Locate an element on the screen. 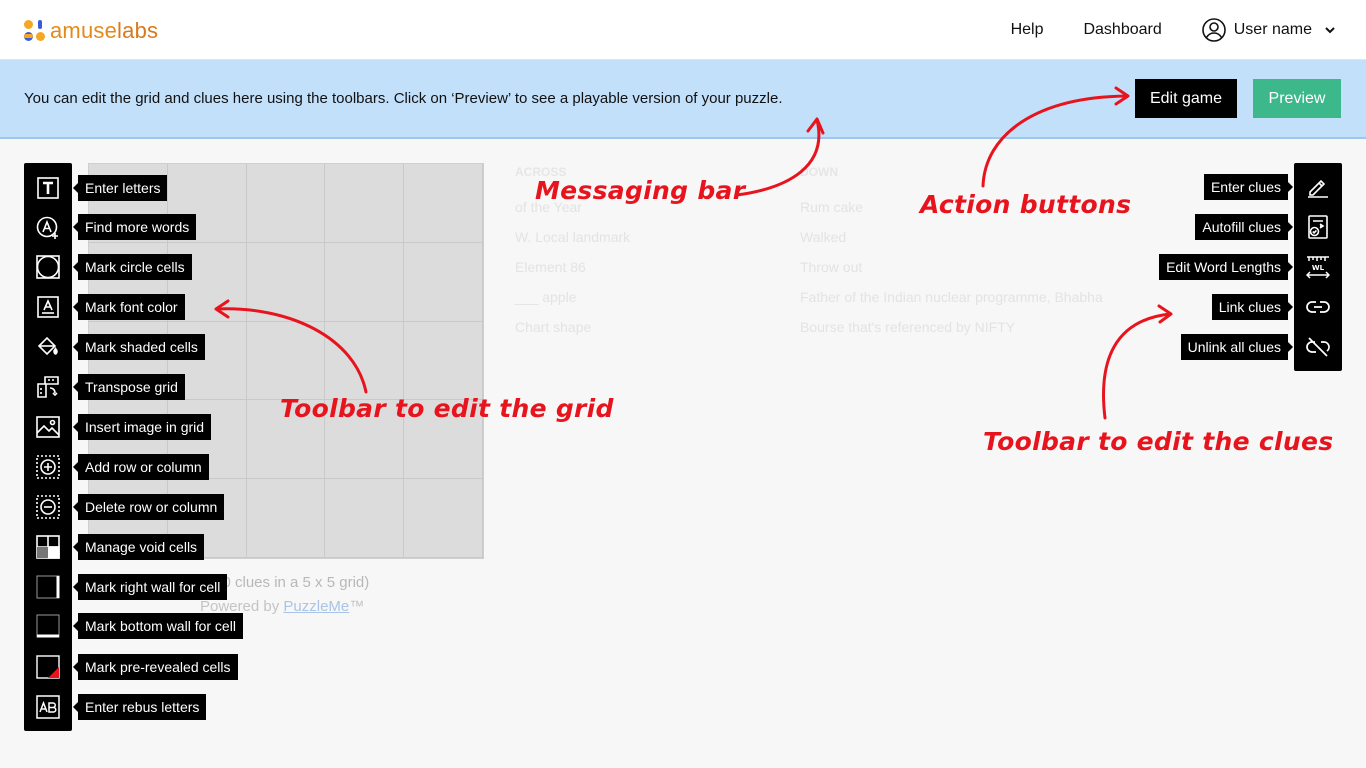 The image size is (1366, 768). amuselabs-logo: amuselabs is located at coordinates (91, 31).